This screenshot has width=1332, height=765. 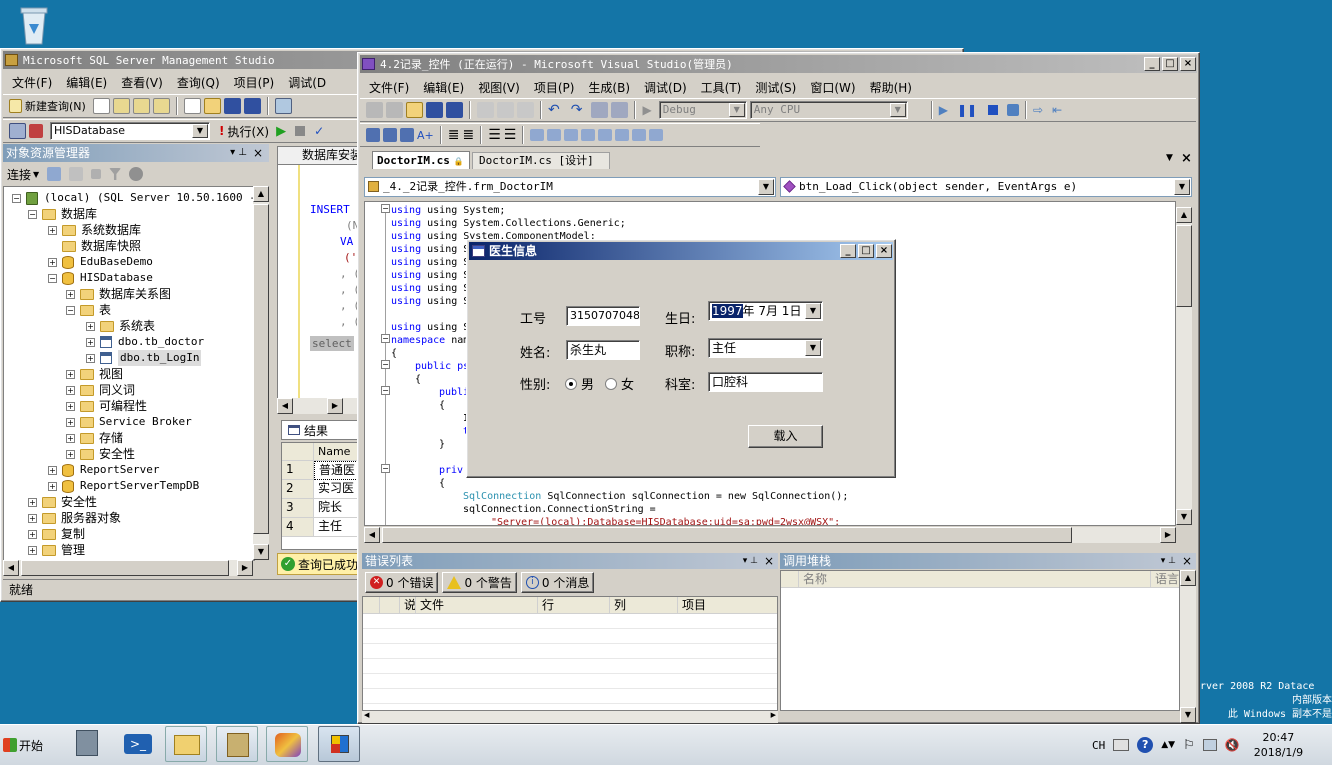 I want to click on start-button: 开始, so click(x=25, y=745).